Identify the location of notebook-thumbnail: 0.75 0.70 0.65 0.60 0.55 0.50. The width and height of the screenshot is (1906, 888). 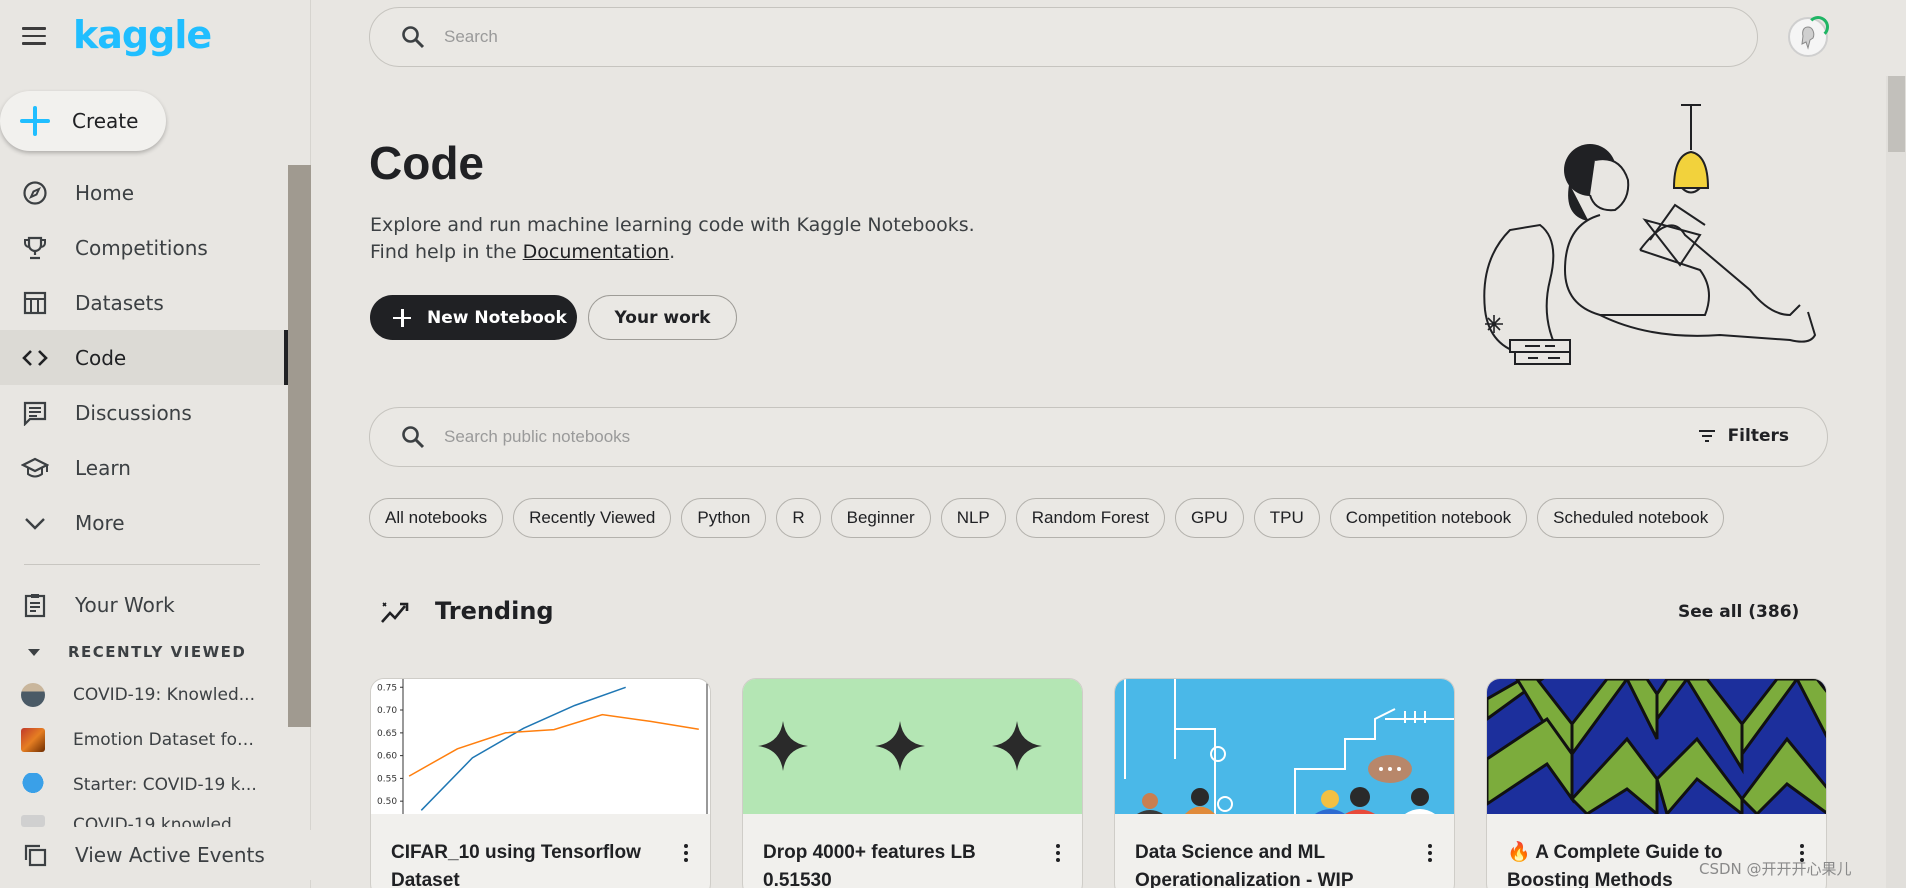
(540, 746).